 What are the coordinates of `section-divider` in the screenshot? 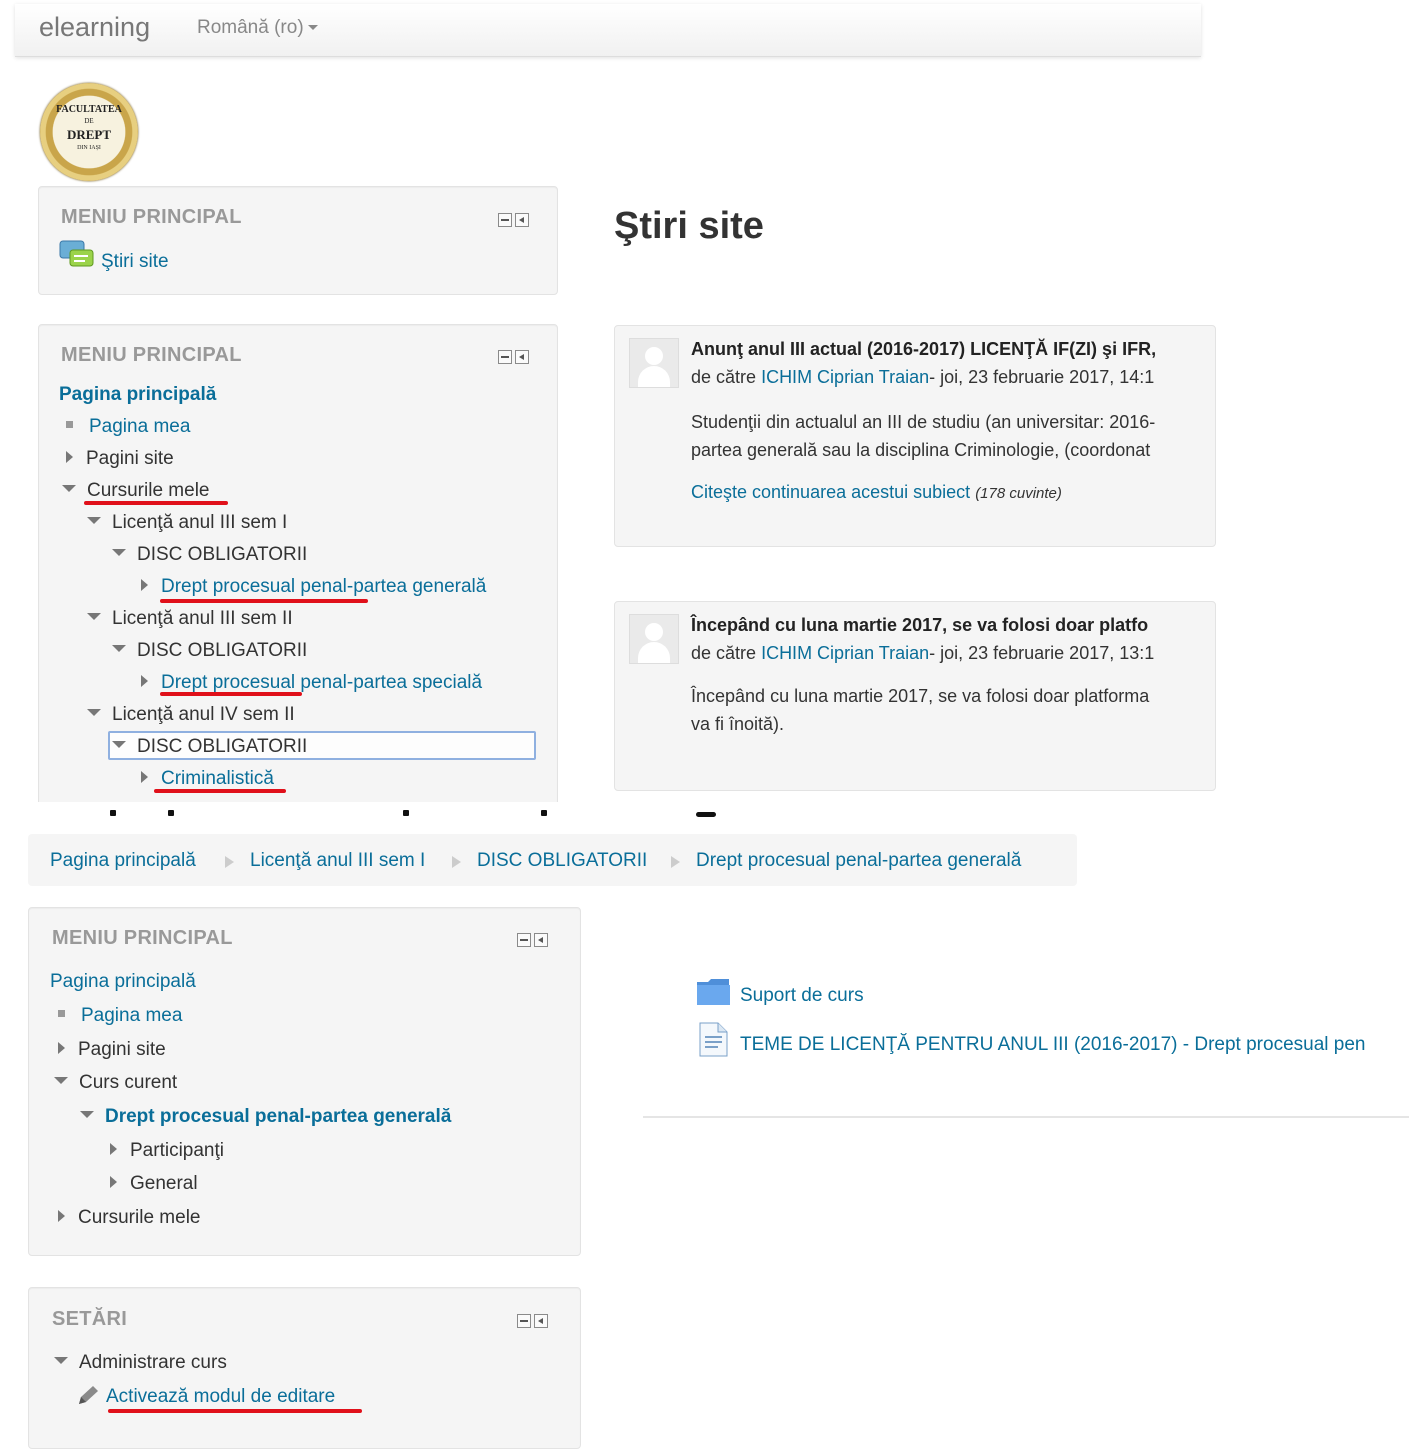 It's located at (1026, 1117).